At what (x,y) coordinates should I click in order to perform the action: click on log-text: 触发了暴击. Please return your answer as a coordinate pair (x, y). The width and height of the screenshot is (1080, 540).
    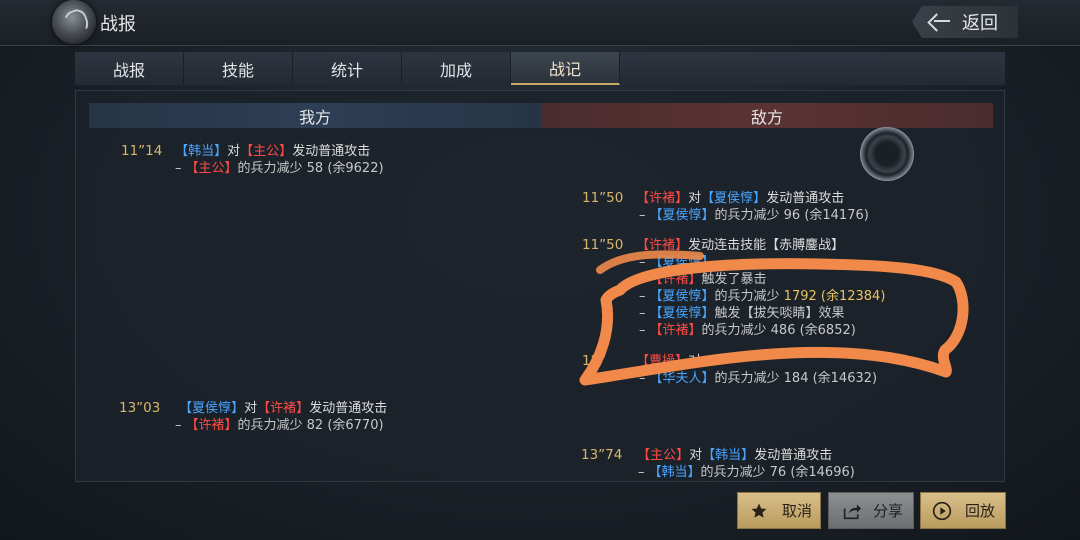
    Looking at the image, I should click on (734, 279).